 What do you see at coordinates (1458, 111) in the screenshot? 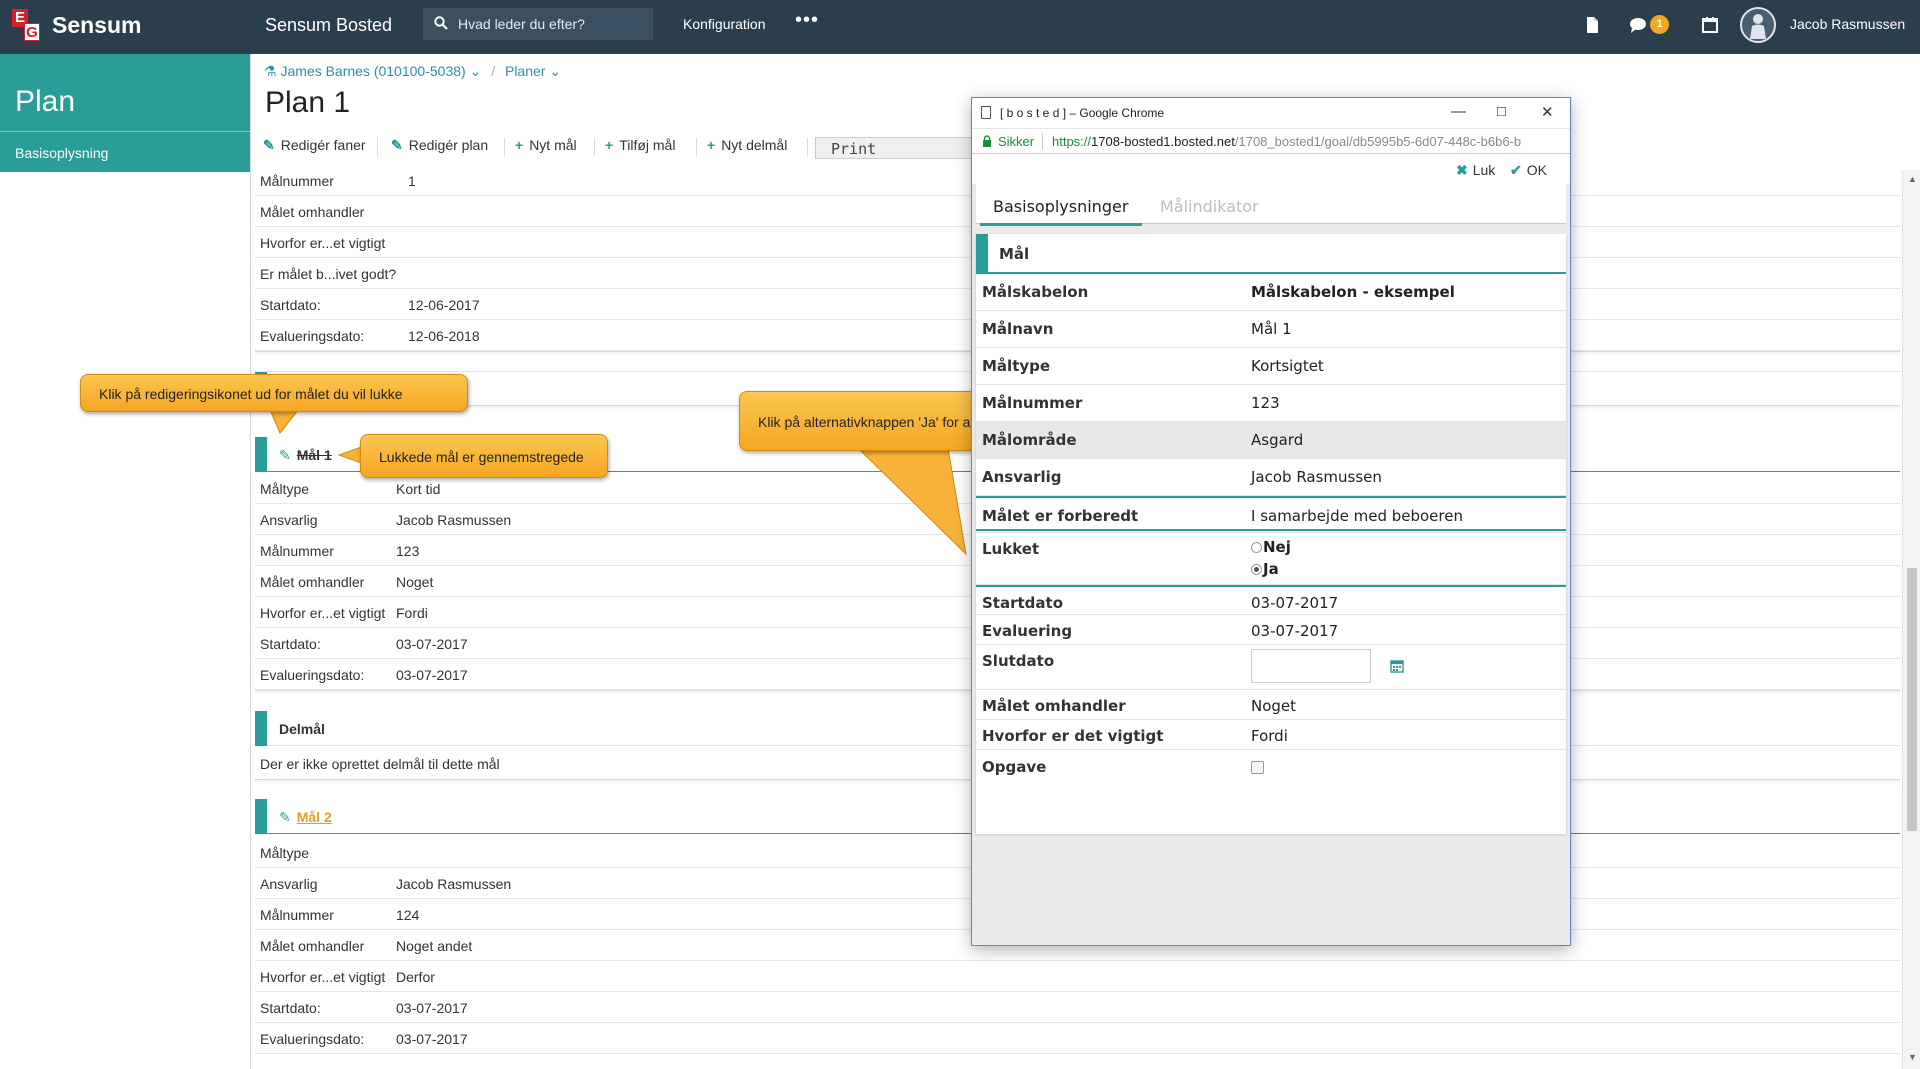
I see `minimize-icon: —` at bounding box center [1458, 111].